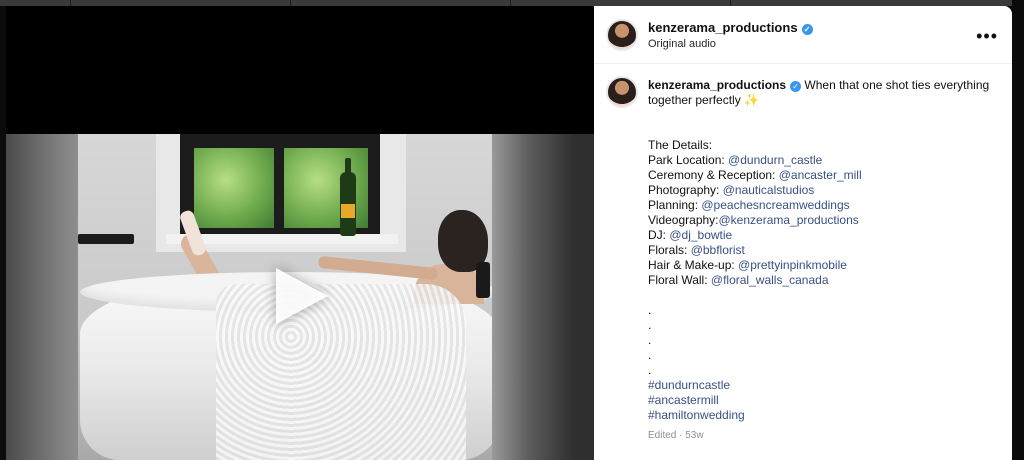  What do you see at coordinates (659, 235) in the screenshot?
I see `detail-label: DJ:` at bounding box center [659, 235].